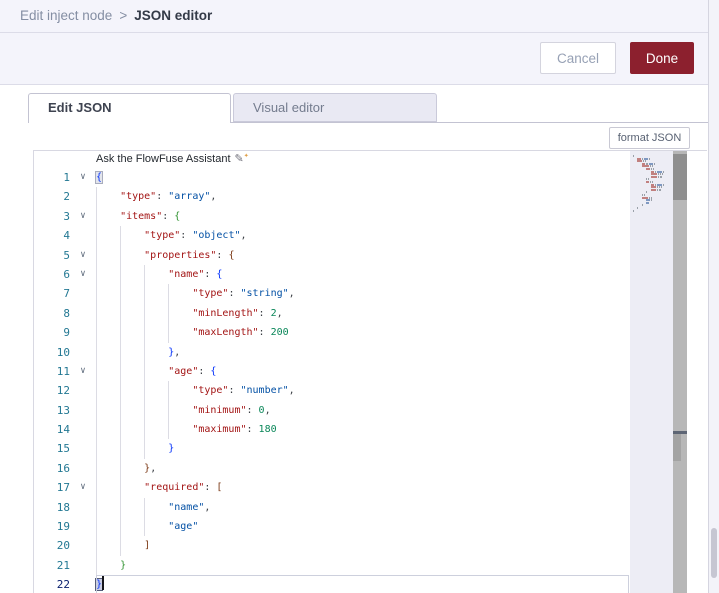 The width and height of the screenshot is (719, 593). What do you see at coordinates (66, 333) in the screenshot?
I see `line-number: 9` at bounding box center [66, 333].